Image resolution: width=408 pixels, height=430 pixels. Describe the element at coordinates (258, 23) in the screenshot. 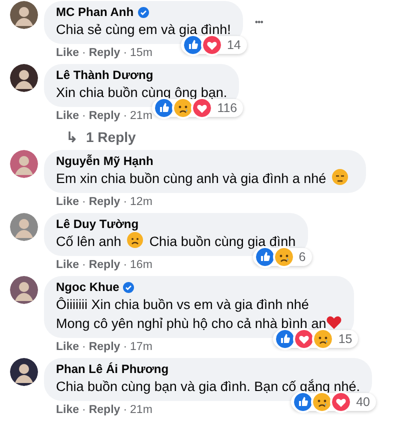

I see `more-options-button: •••` at that location.